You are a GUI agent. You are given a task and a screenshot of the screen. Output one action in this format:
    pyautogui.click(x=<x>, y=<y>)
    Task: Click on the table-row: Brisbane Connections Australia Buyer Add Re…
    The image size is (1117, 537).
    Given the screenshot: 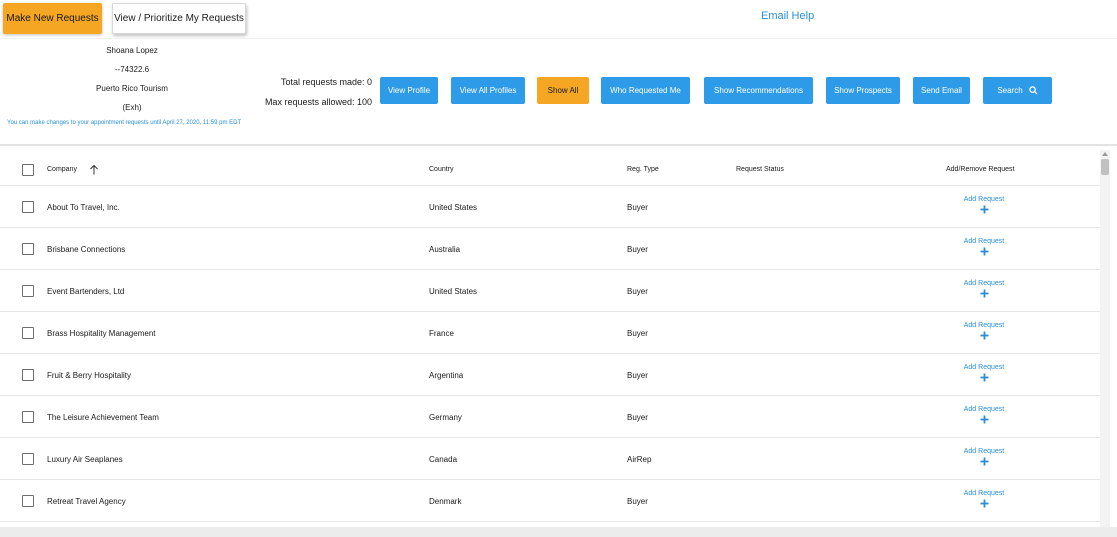 What is the action you would take?
    pyautogui.click(x=550, y=249)
    